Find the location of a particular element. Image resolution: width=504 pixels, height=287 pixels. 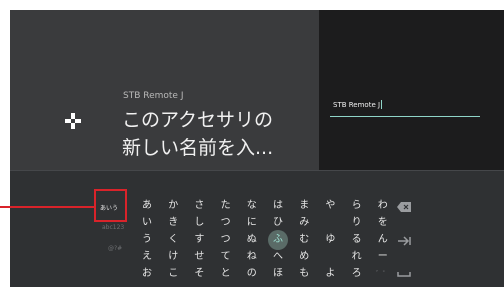

kana-key: し is located at coordinates (199, 223).